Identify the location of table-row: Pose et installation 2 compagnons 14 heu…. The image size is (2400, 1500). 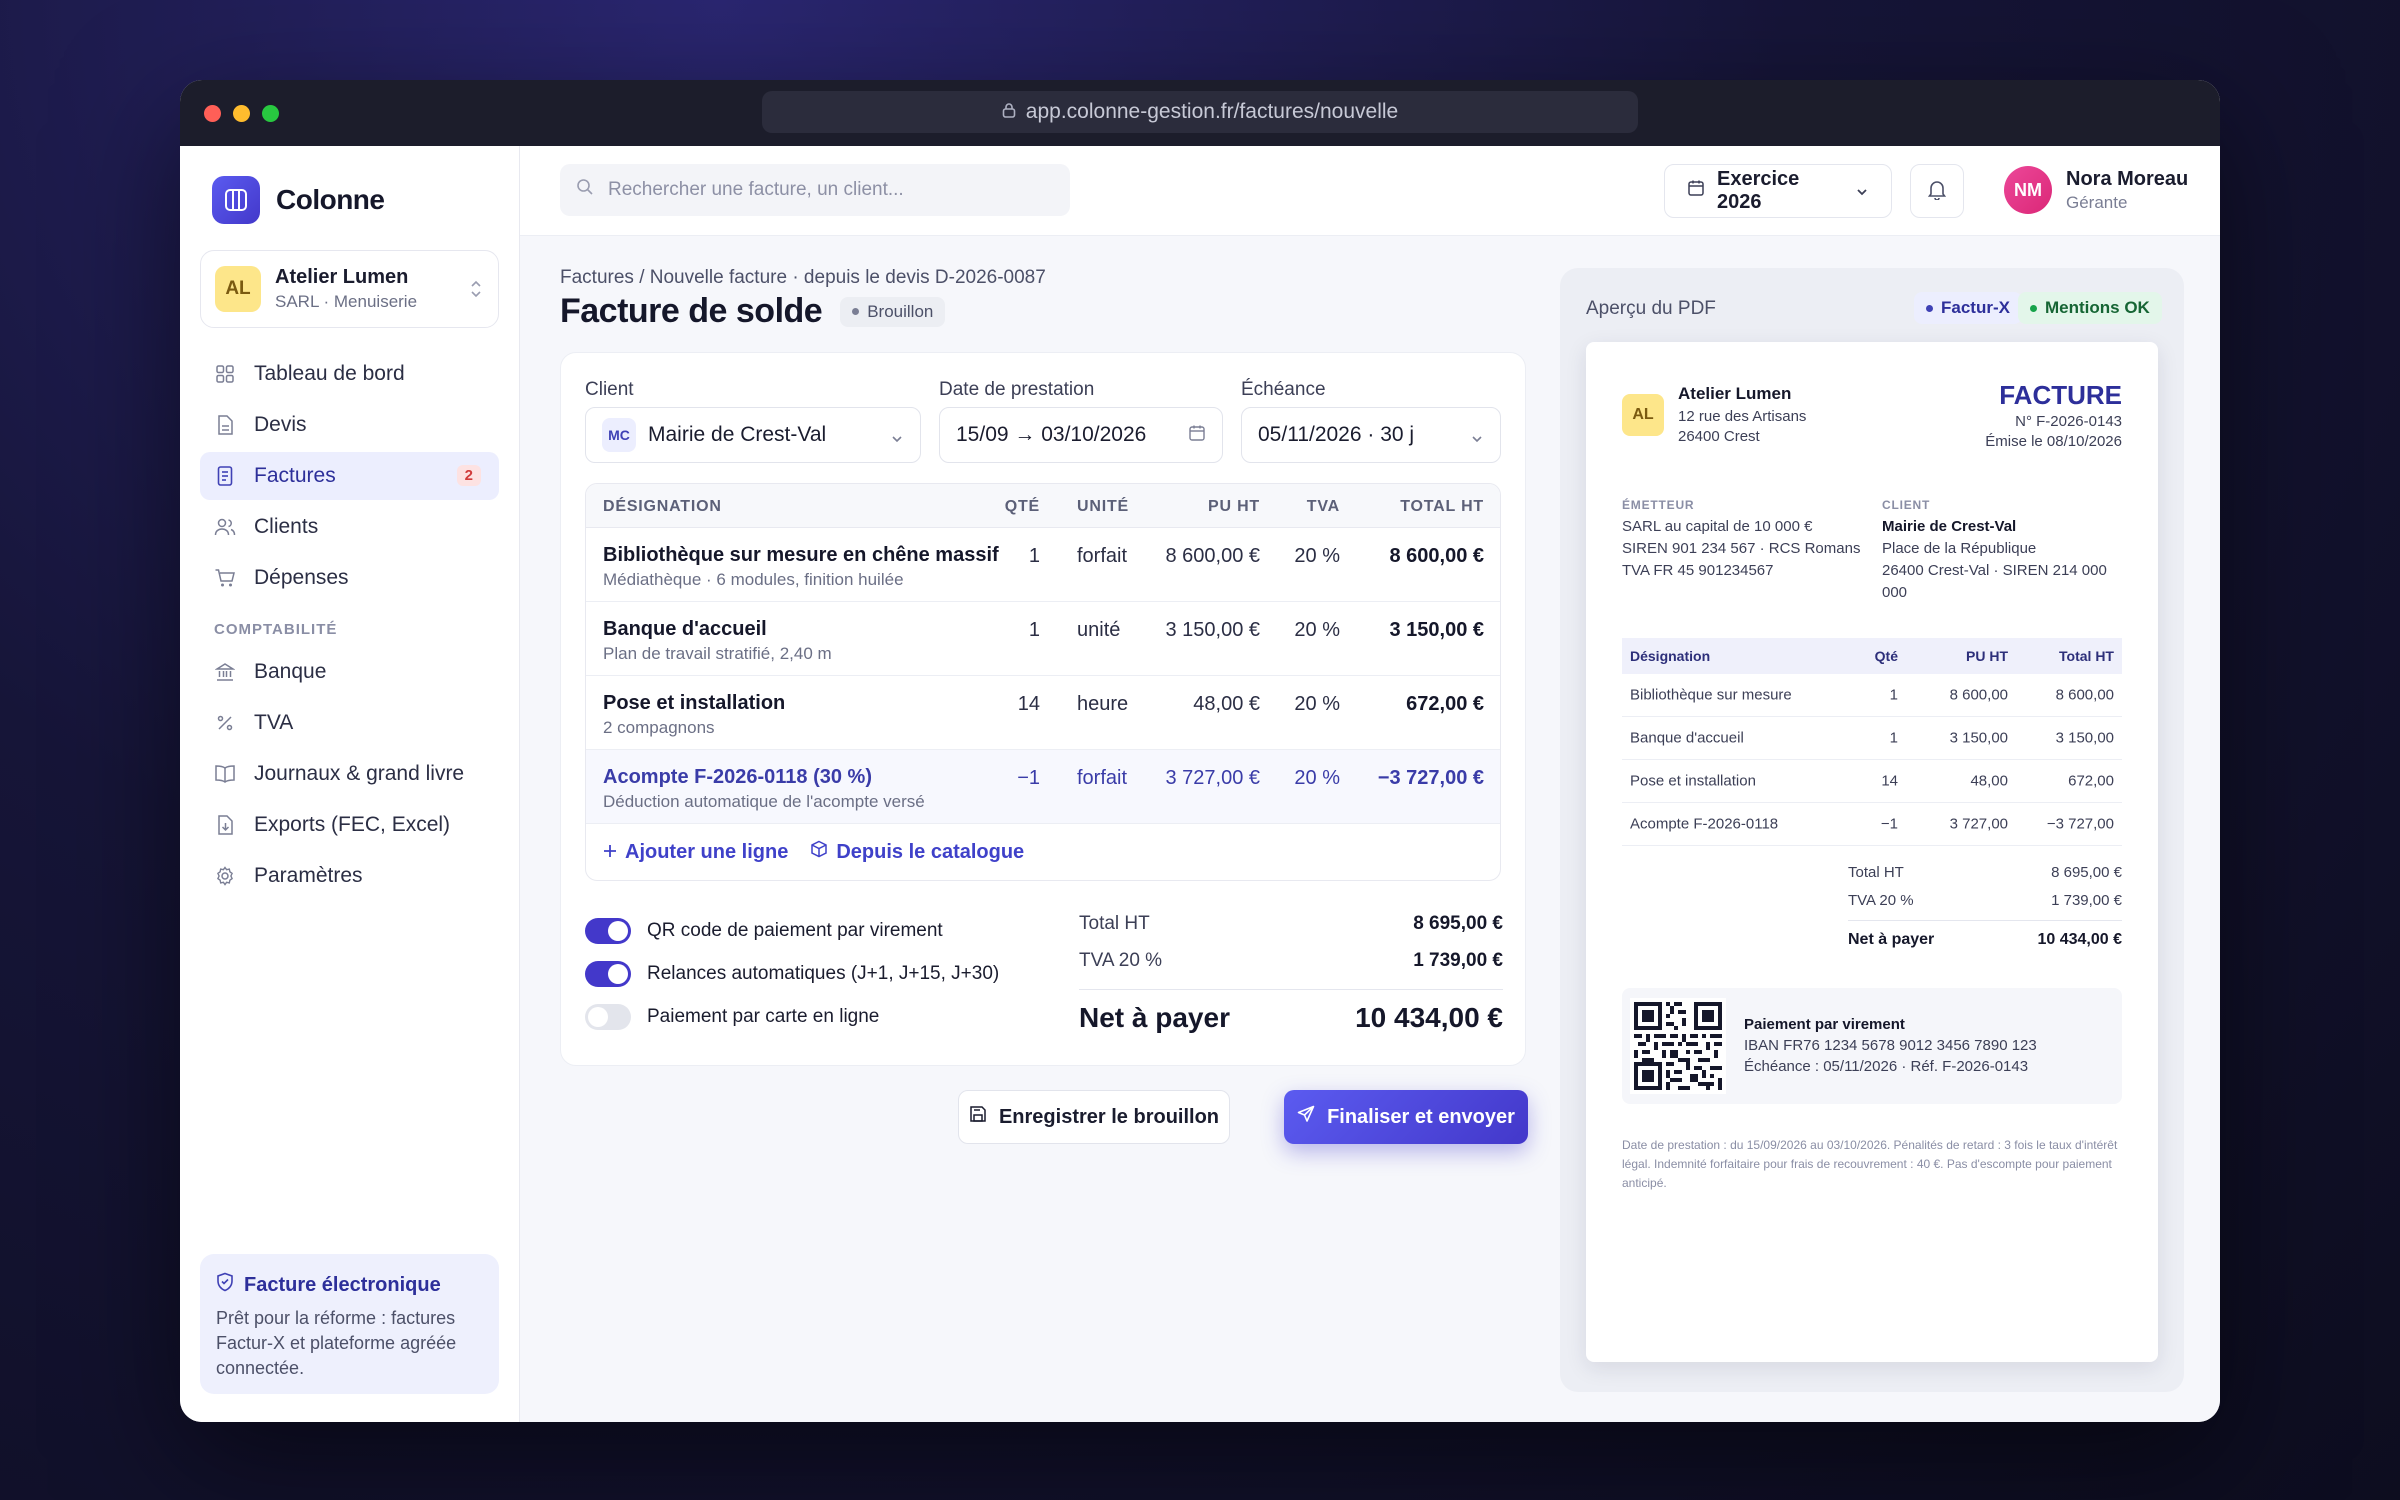
(1043, 713).